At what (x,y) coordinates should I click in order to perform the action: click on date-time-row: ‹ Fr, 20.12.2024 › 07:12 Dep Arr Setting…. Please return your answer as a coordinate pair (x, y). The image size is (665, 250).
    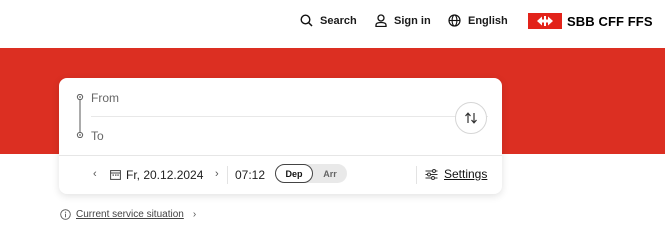
    Looking at the image, I should click on (280, 175).